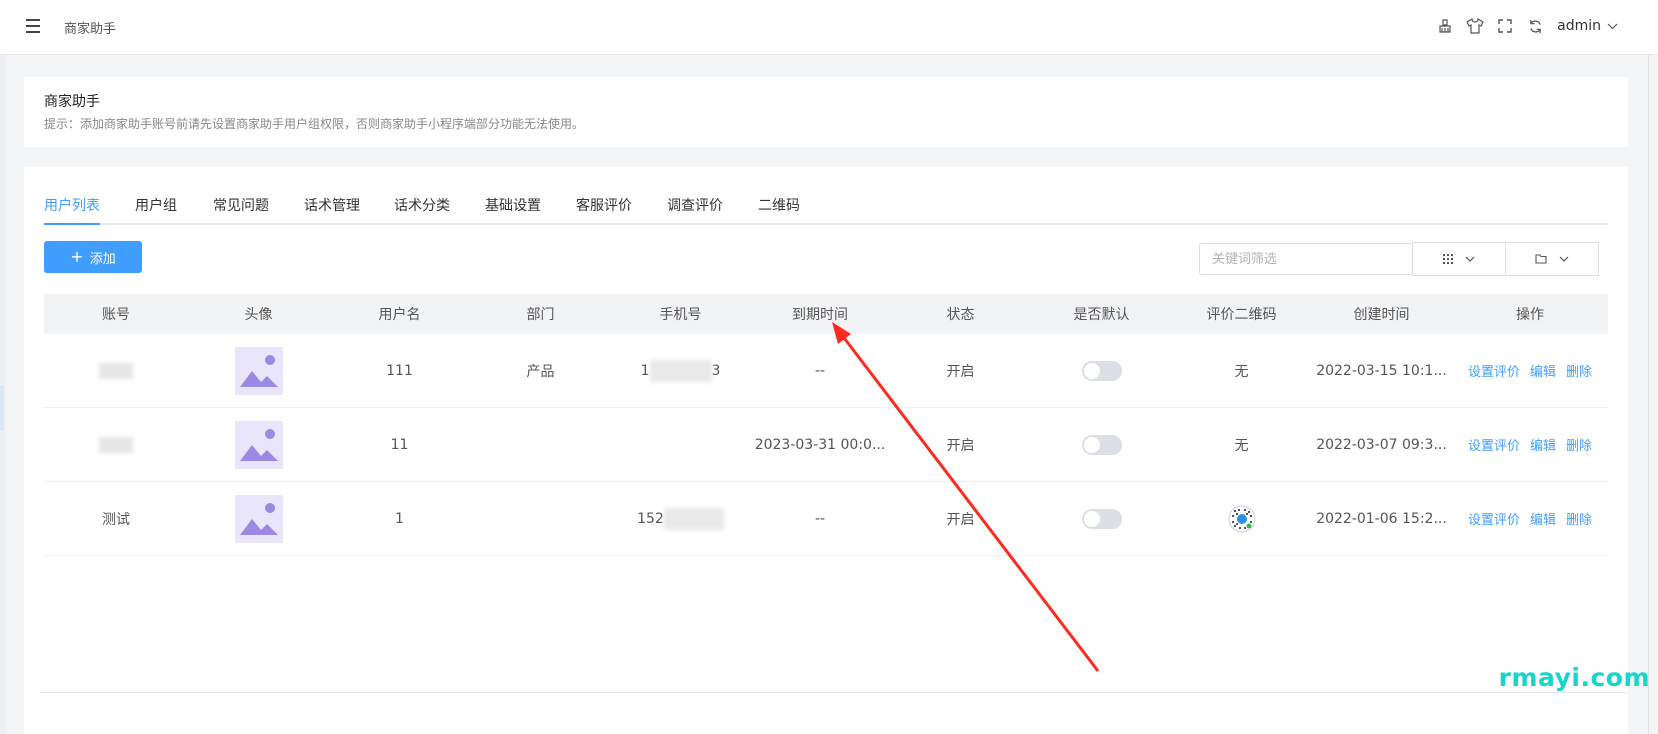 This screenshot has height=734, width=1658. I want to click on sidebar-edge, so click(3, 394).